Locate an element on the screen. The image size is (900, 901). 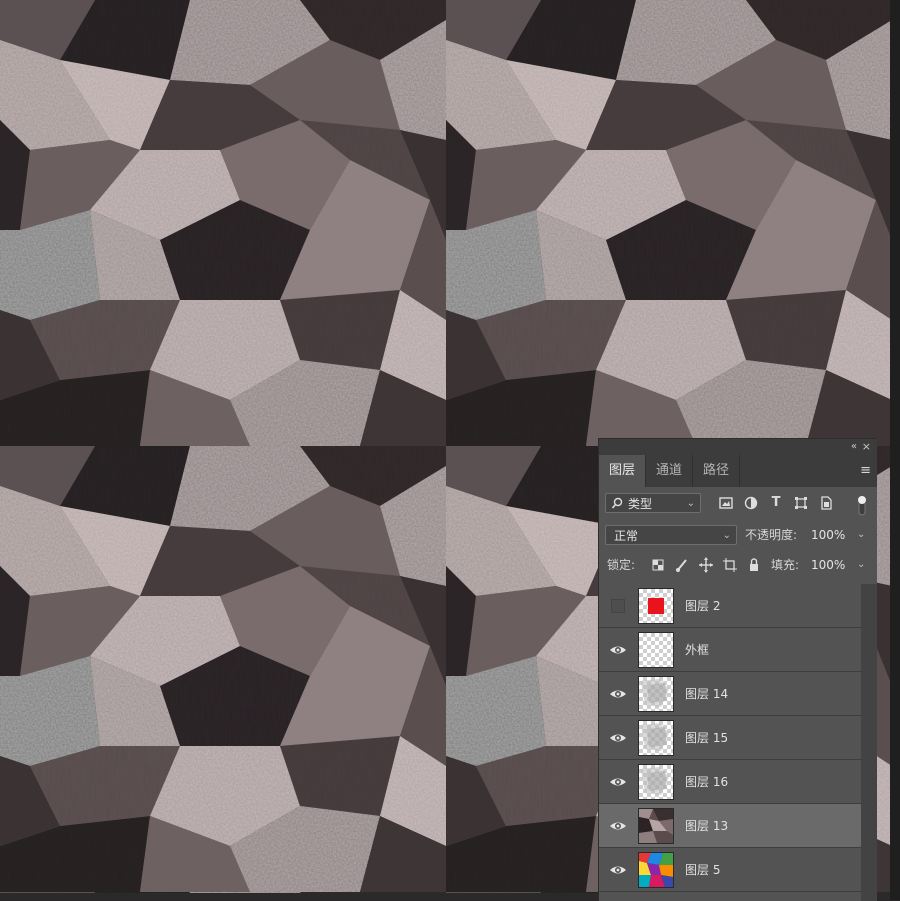
panel-tabs: 图层 通道 路径 ≡ is located at coordinates (738, 471).